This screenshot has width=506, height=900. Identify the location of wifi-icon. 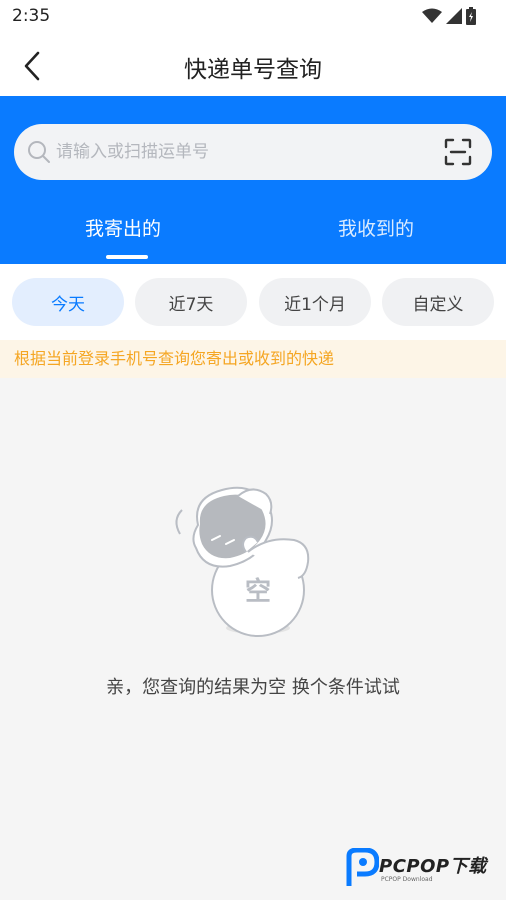
(432, 15).